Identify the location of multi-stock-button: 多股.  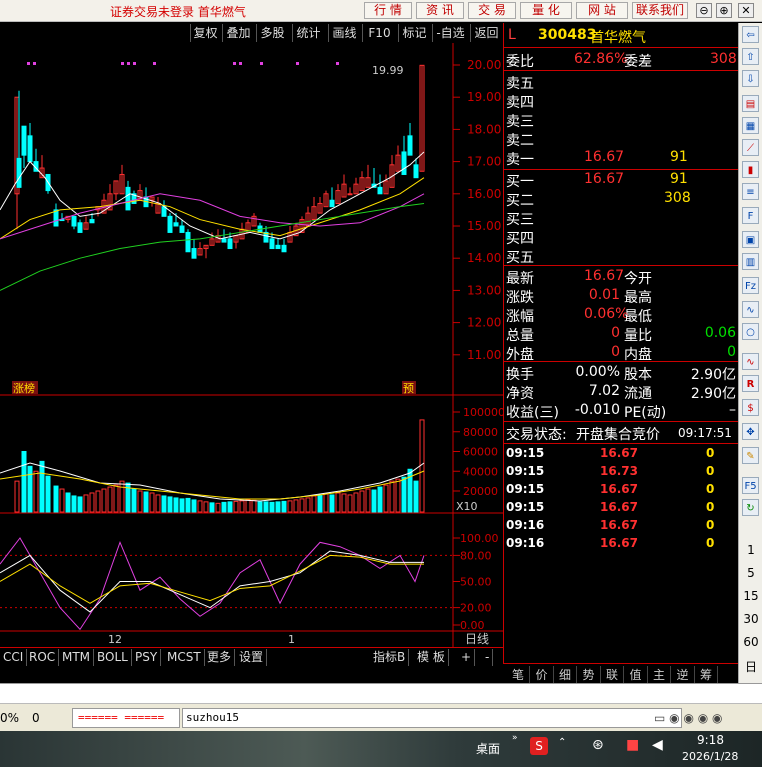
(272, 33).